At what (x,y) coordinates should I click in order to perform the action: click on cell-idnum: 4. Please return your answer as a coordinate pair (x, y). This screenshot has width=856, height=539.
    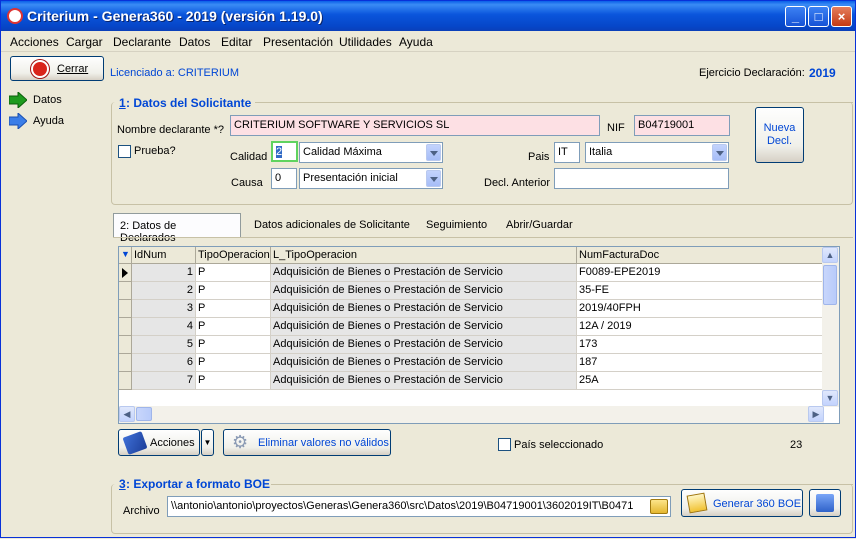
    Looking at the image, I should click on (164, 327).